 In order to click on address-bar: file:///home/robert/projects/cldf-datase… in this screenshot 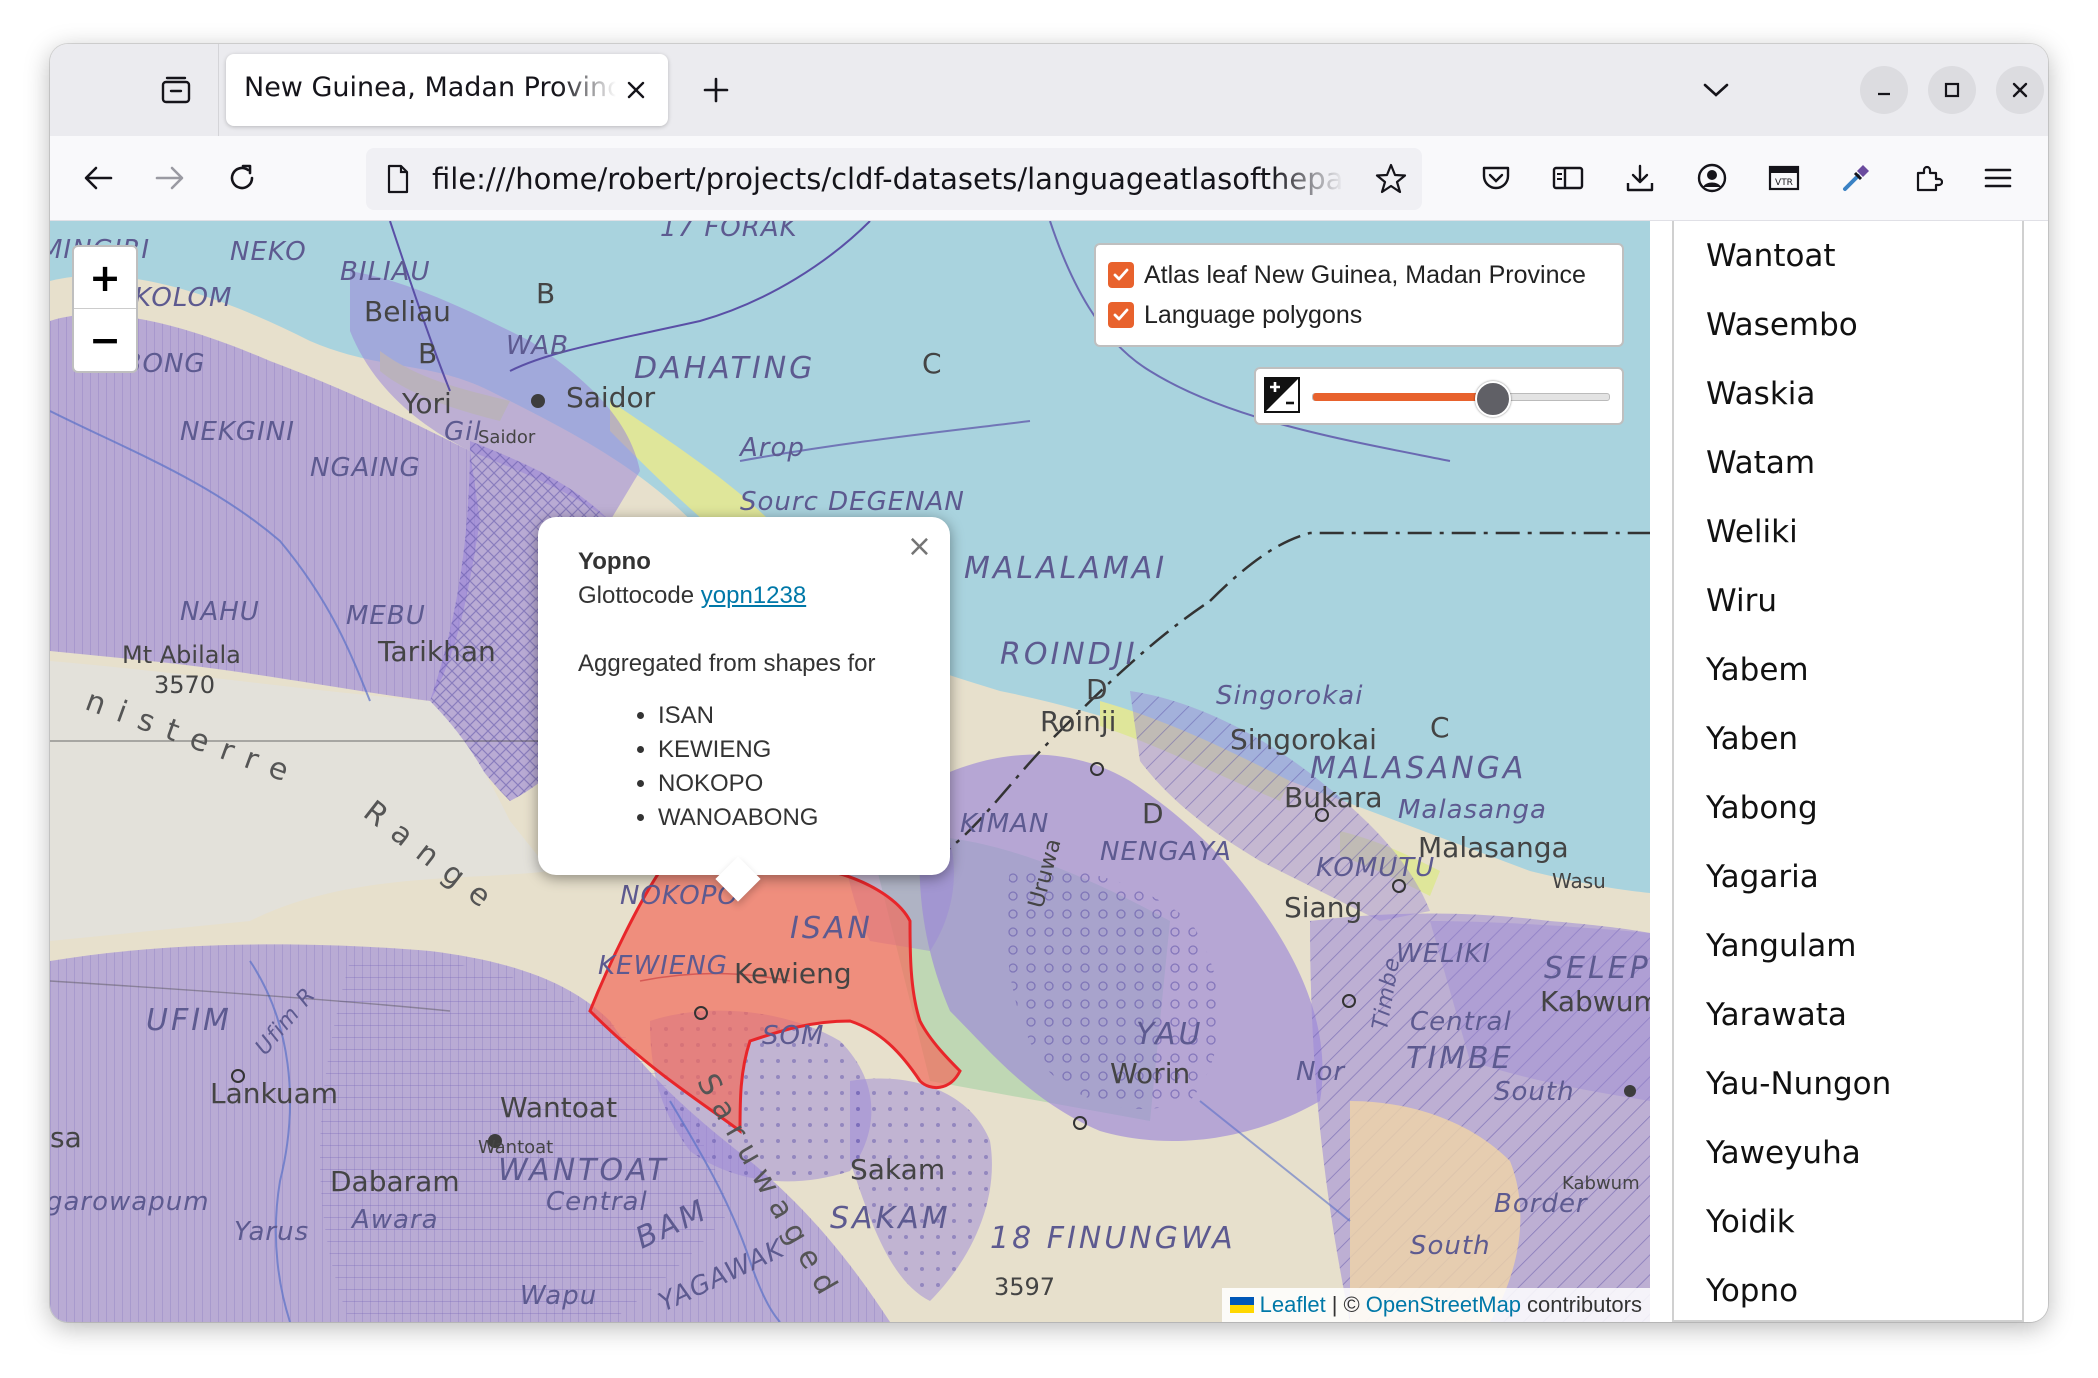, I will do `click(894, 179)`.